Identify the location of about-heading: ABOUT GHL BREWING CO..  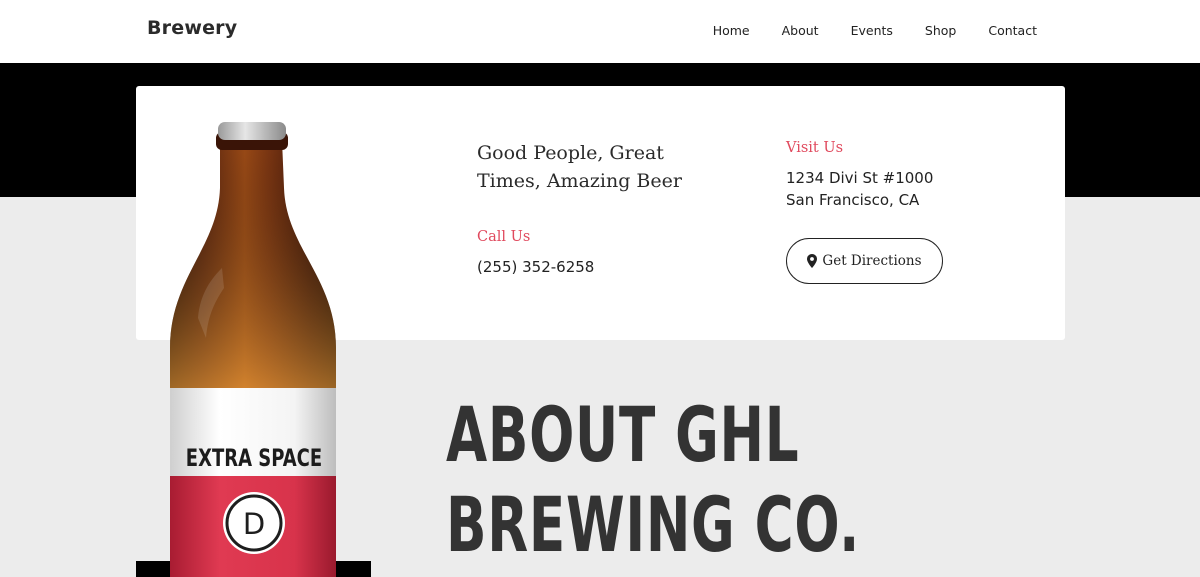
(653, 480).